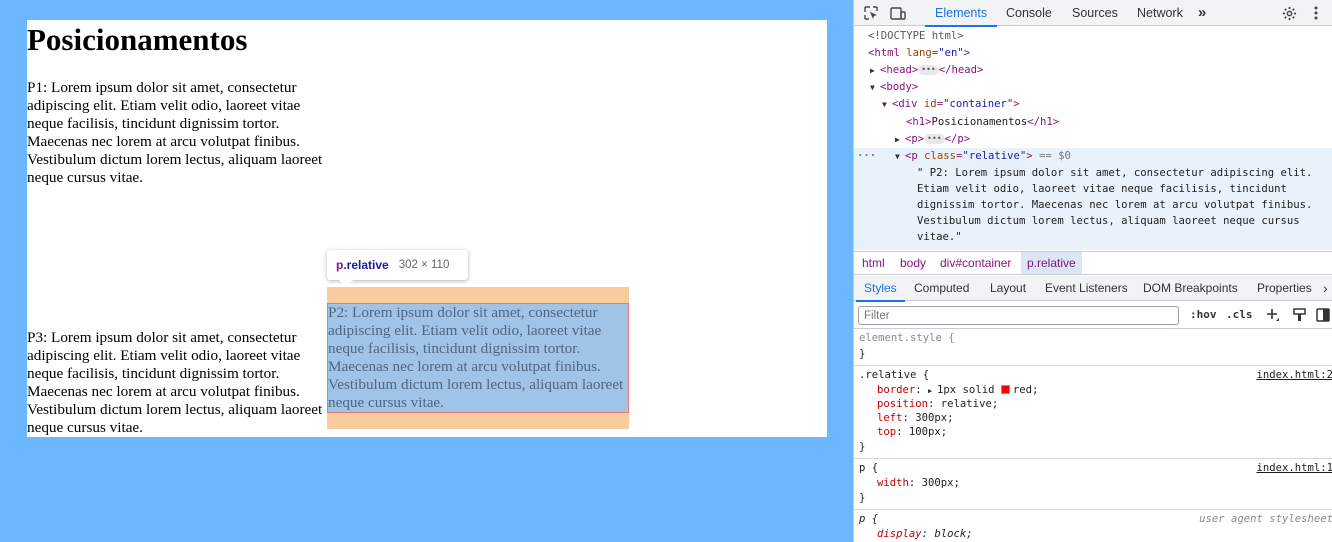  What do you see at coordinates (1294, 468) in the screenshot?
I see `source-link: index.html:1` at bounding box center [1294, 468].